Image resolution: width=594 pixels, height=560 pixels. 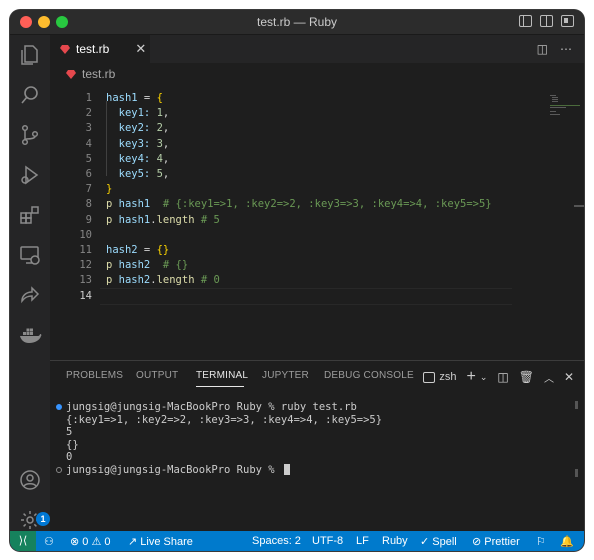 What do you see at coordinates (88, 204) in the screenshot?
I see `line-number: 8` at bounding box center [88, 204].